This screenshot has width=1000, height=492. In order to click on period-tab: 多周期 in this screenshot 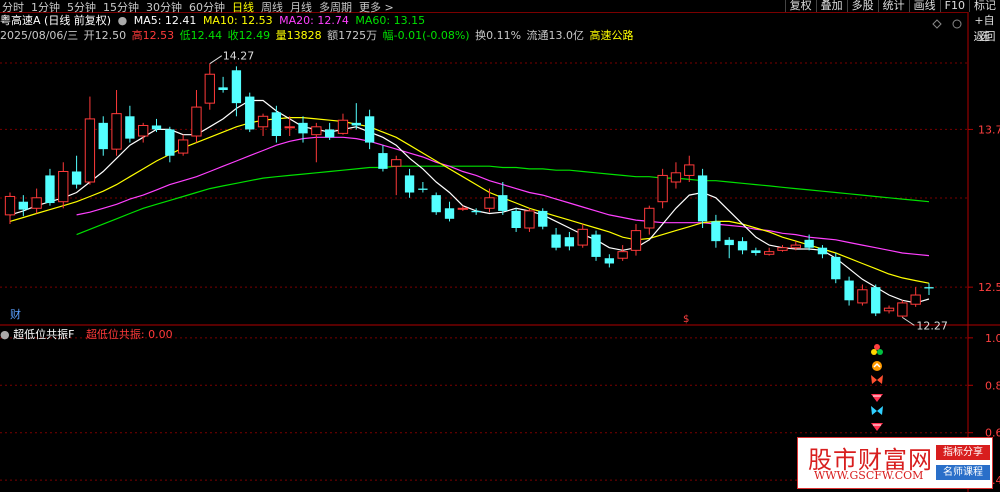, I will do `click(335, 7)`.